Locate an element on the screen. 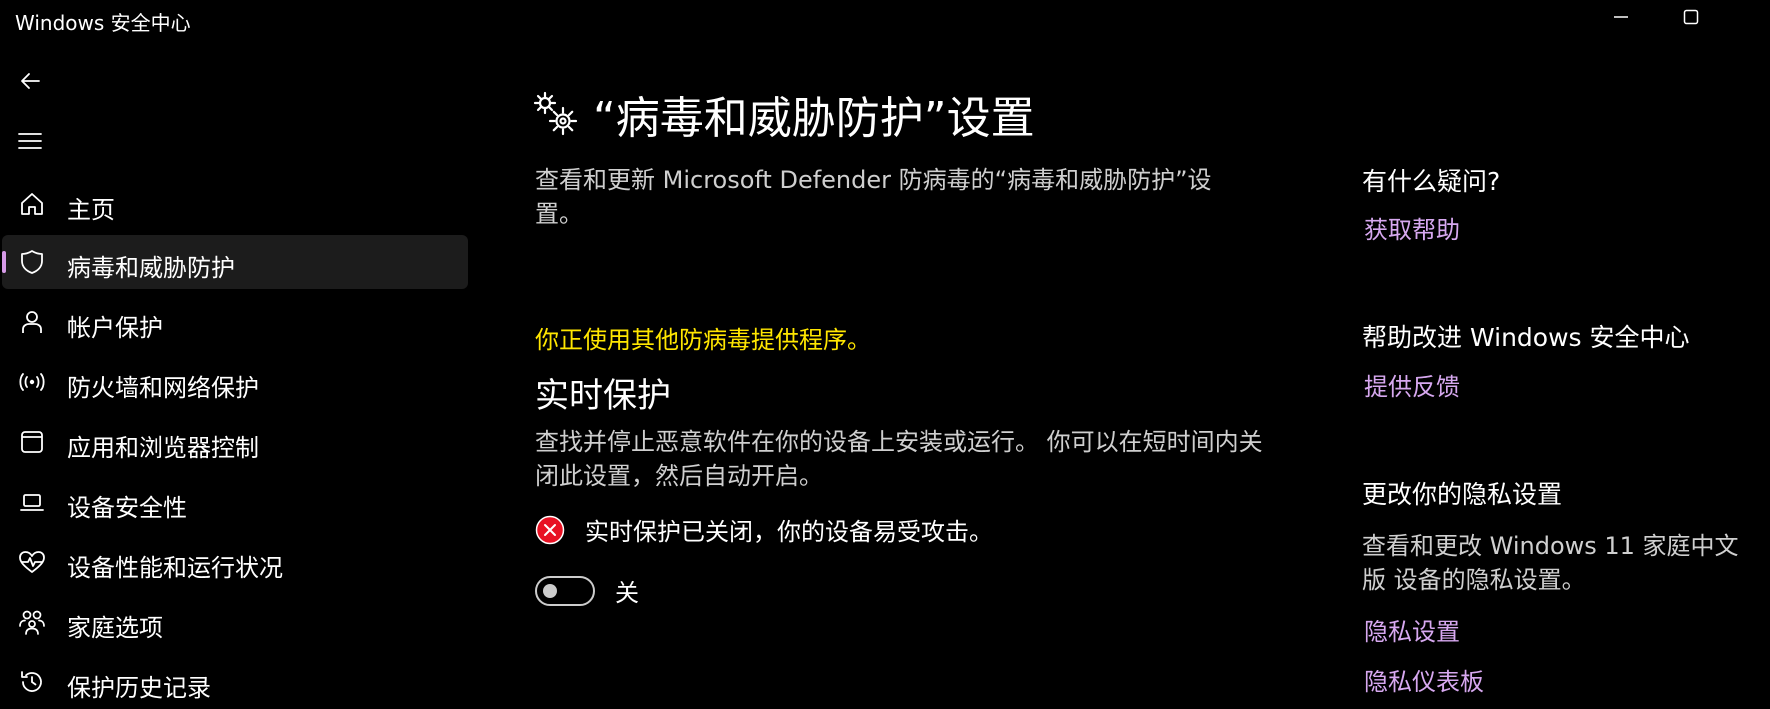  minimize-icon is located at coordinates (1621, 17).